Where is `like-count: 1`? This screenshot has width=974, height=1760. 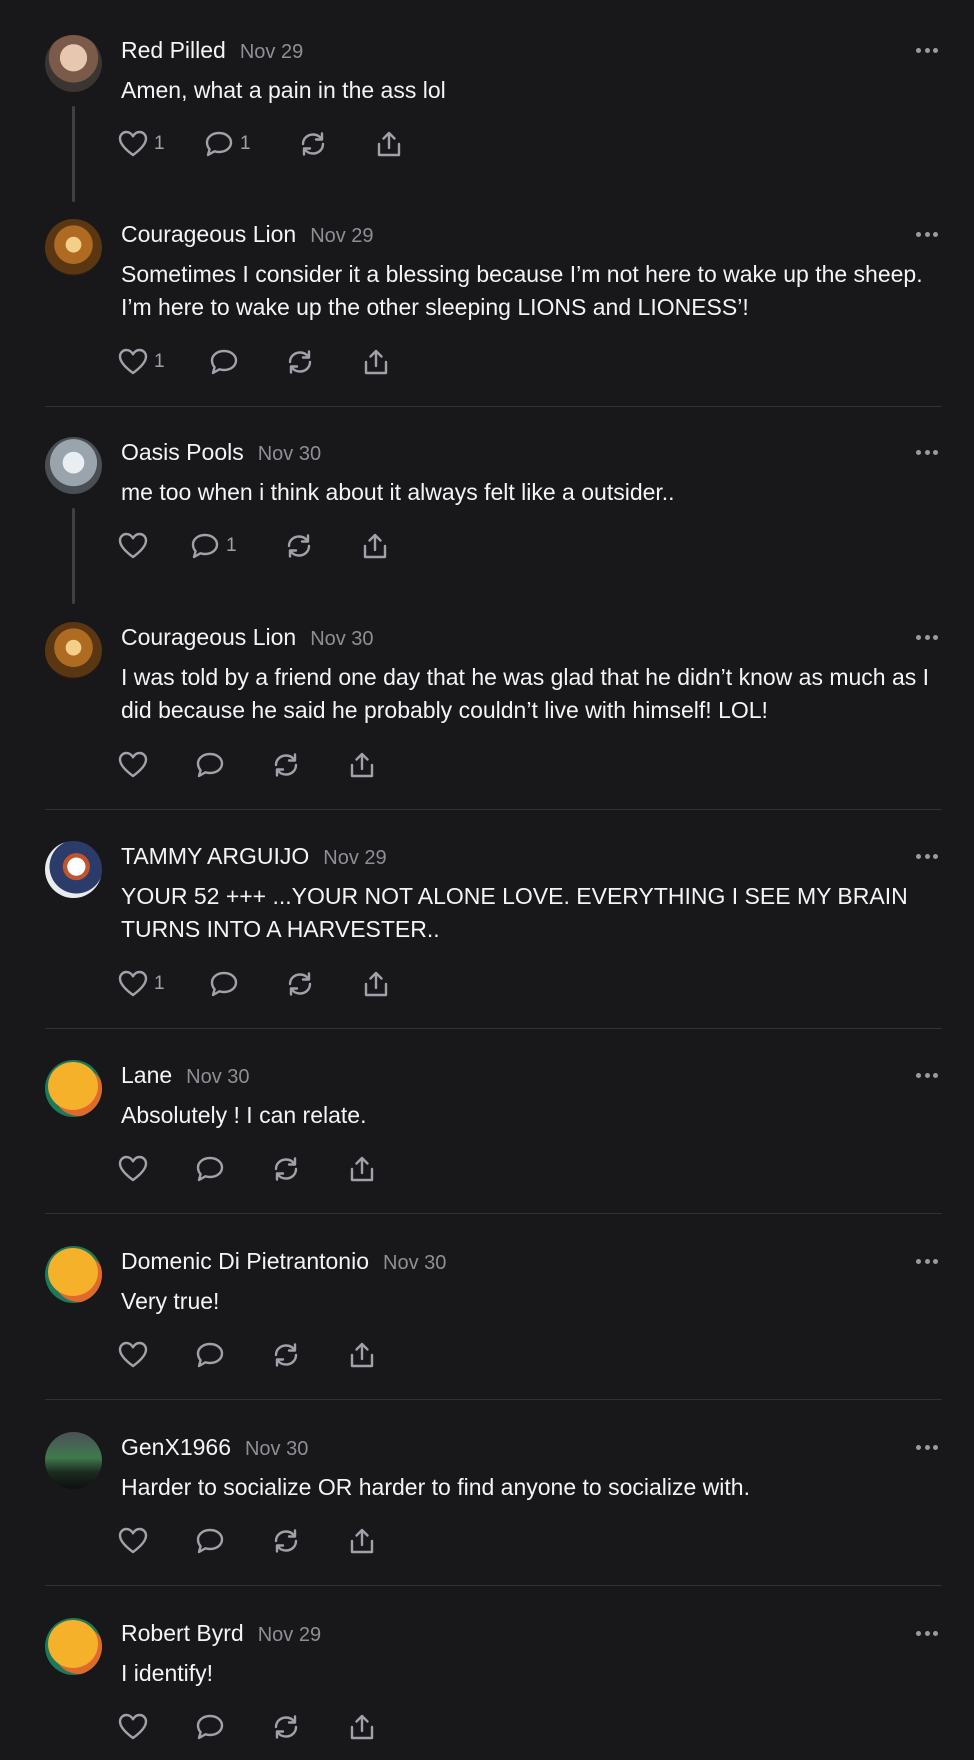
like-count: 1 is located at coordinates (159, 143).